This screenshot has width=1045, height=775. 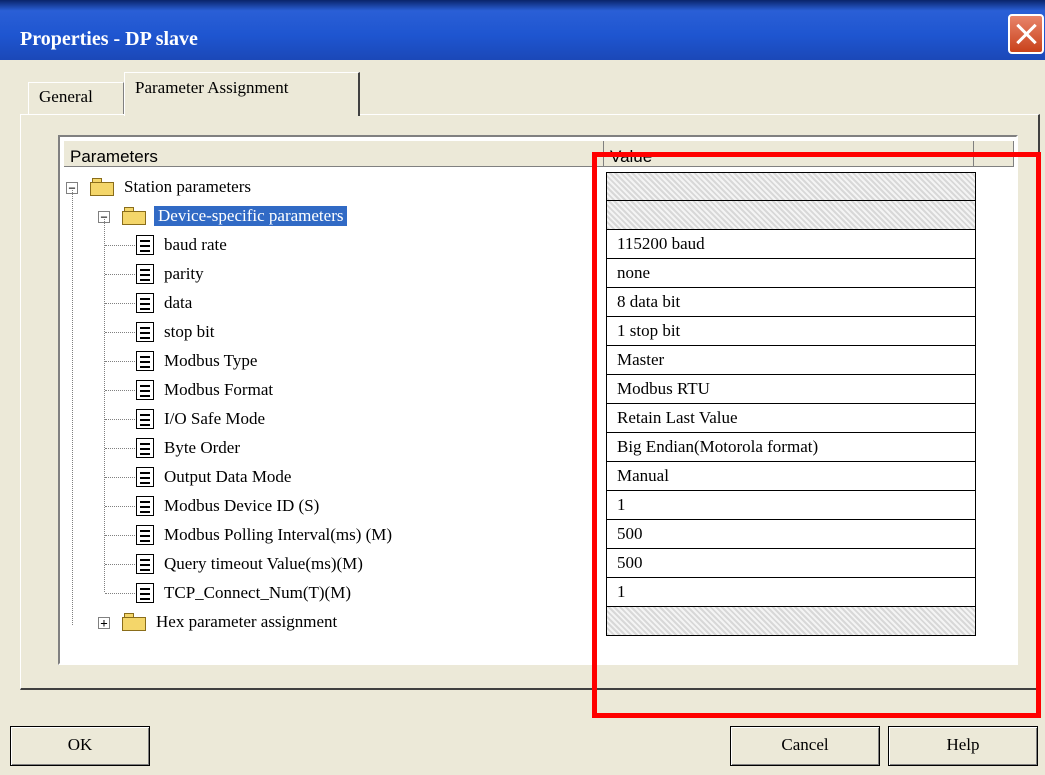 I want to click on parameter-name: Modbus Format, so click(x=219, y=389).